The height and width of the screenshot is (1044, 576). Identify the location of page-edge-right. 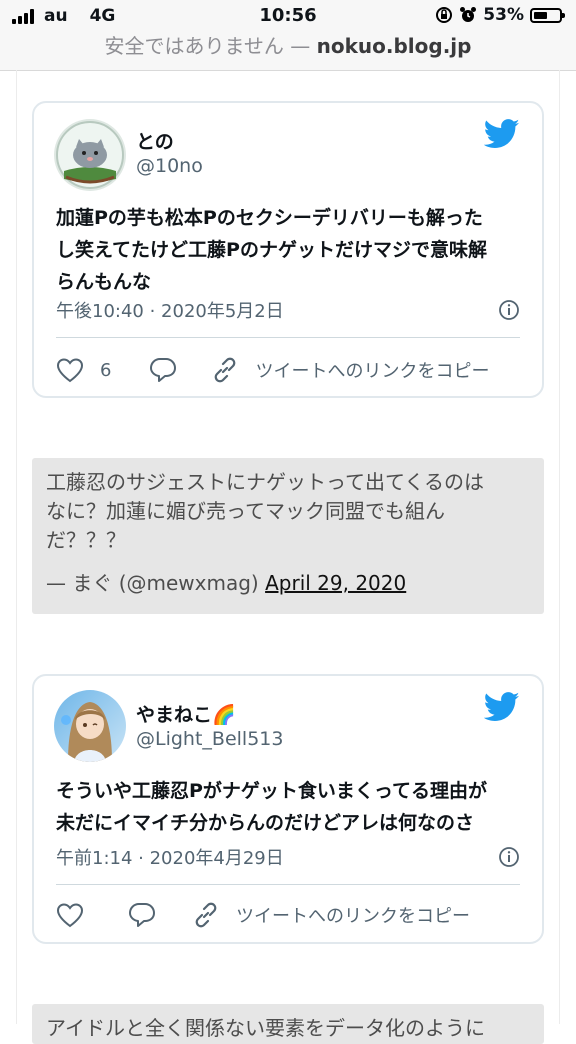
(559, 547).